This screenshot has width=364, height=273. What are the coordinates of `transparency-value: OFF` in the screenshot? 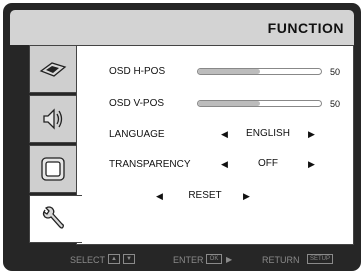 It's located at (268, 163).